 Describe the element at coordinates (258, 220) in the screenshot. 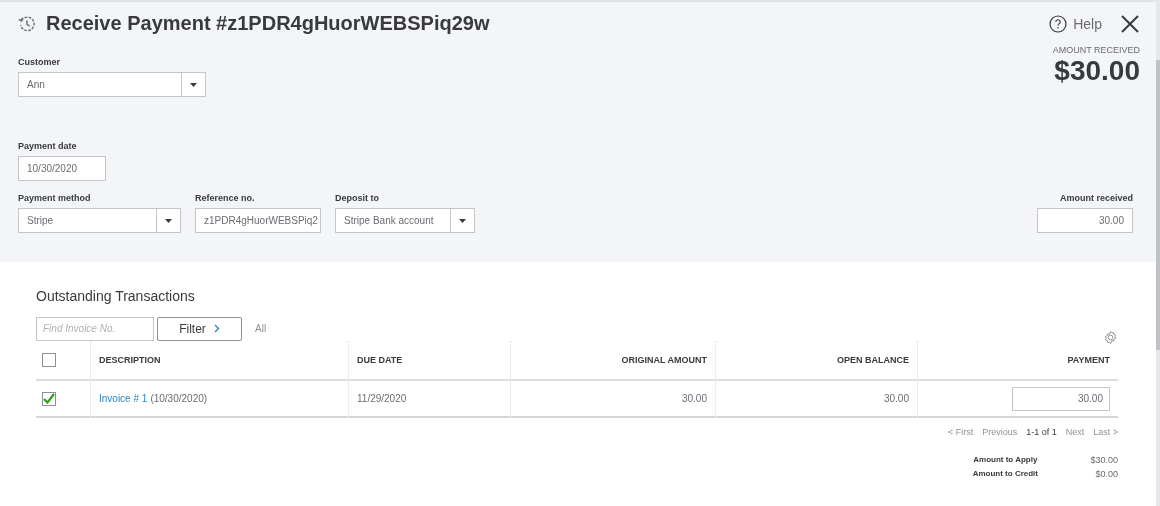

I see `reference-field: z1PDR4gHuorWEBSPiq2` at that location.